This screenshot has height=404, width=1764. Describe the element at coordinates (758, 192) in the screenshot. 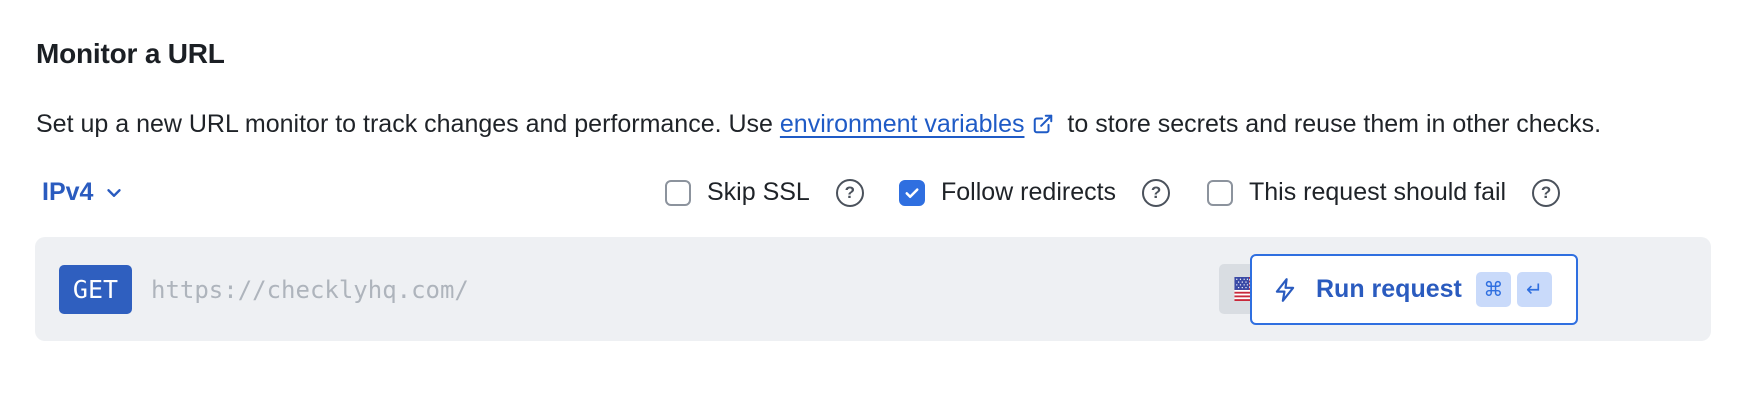

I see `skip-ssl-label: Skip SSL` at that location.